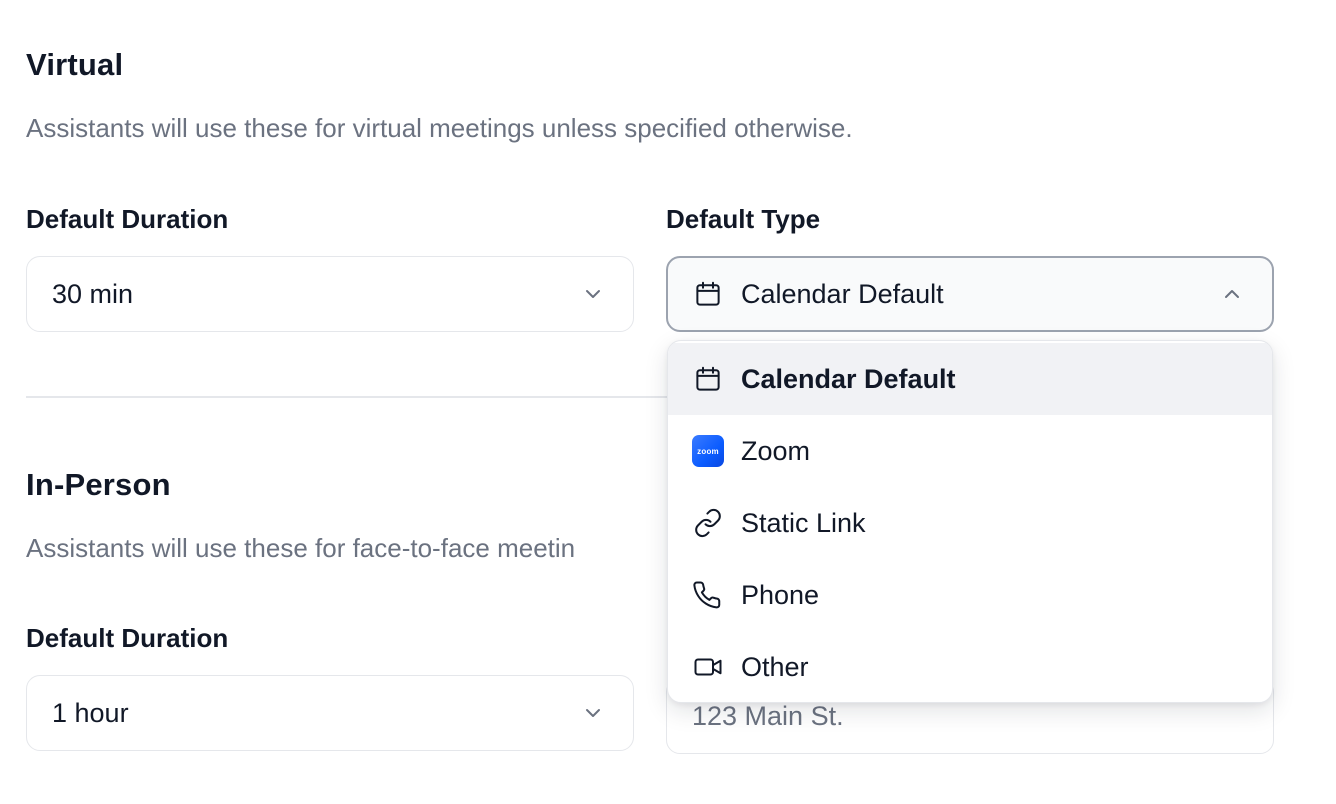  What do you see at coordinates (775, 666) in the screenshot?
I see `dropdown-option-label: Other` at bounding box center [775, 666].